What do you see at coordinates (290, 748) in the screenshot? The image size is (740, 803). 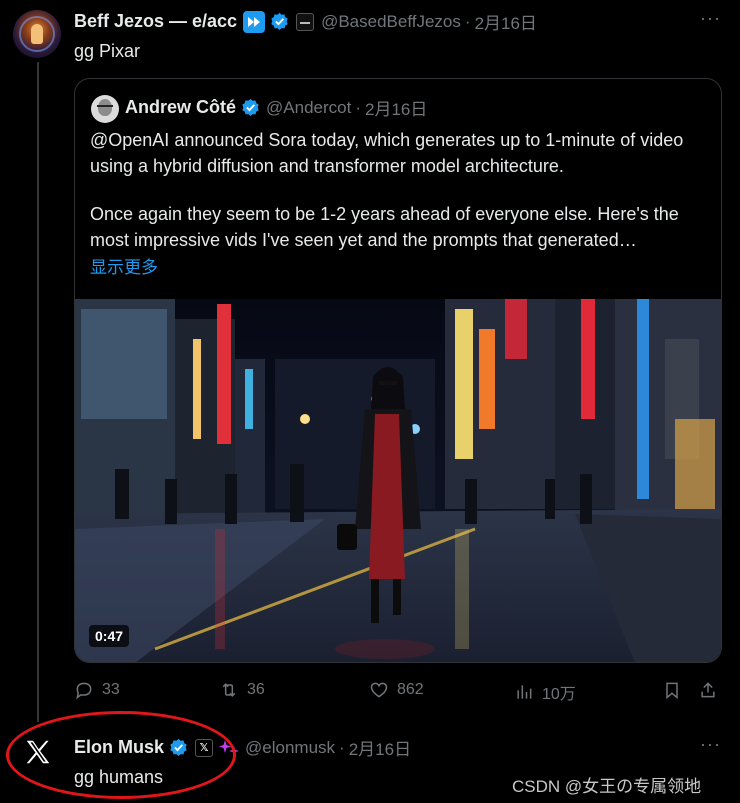 I see `tweet2-handle: @elonmusk` at bounding box center [290, 748].